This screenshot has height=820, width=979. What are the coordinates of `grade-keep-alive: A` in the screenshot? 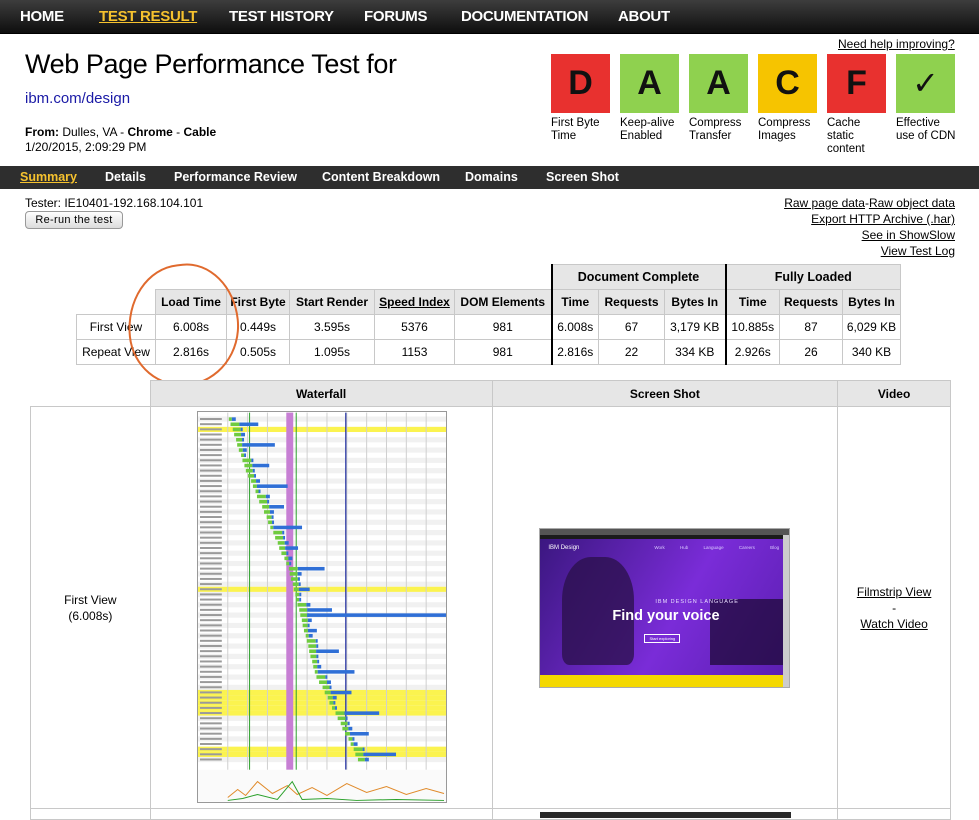 It's located at (649, 83).